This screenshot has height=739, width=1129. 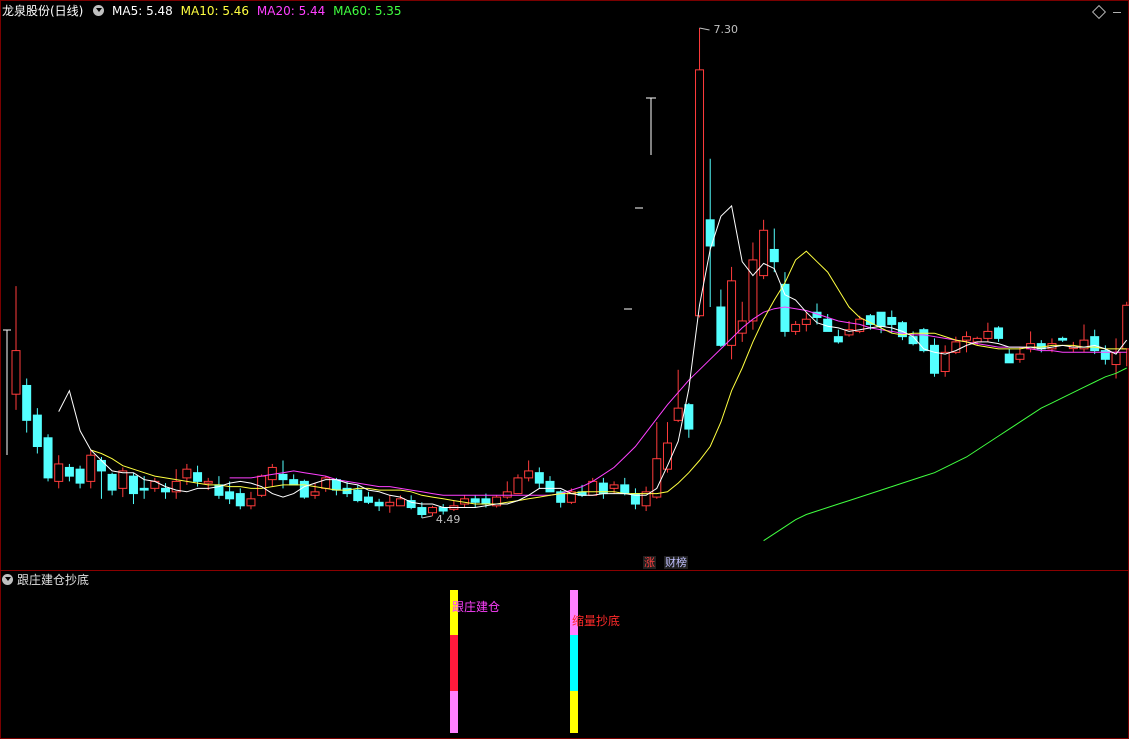 I want to click on badge-caibang: 财榜, so click(x=676, y=562).